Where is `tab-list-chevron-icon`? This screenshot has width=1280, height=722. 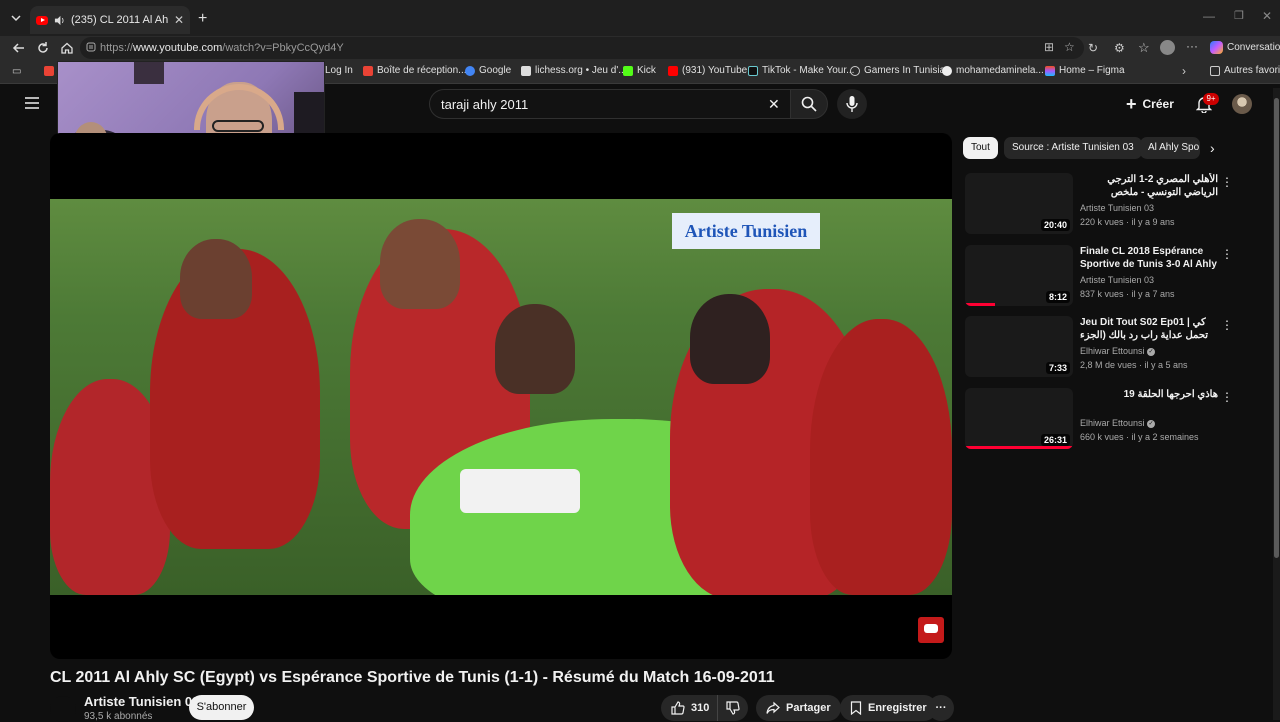
tab-list-chevron-icon is located at coordinates (16, 18).